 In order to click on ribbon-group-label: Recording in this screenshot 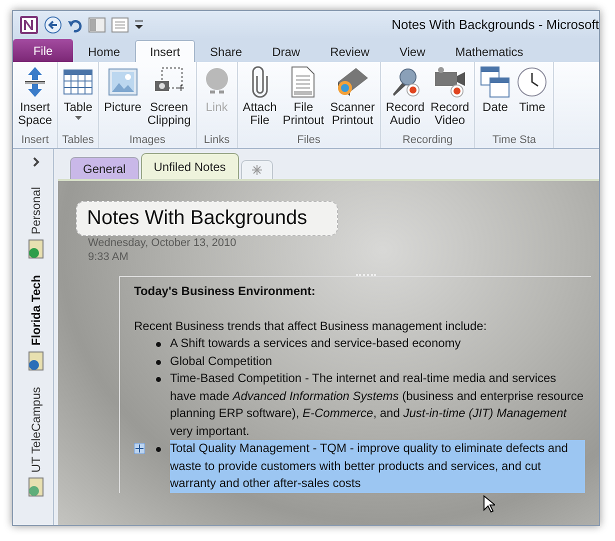, I will do `click(427, 141)`.